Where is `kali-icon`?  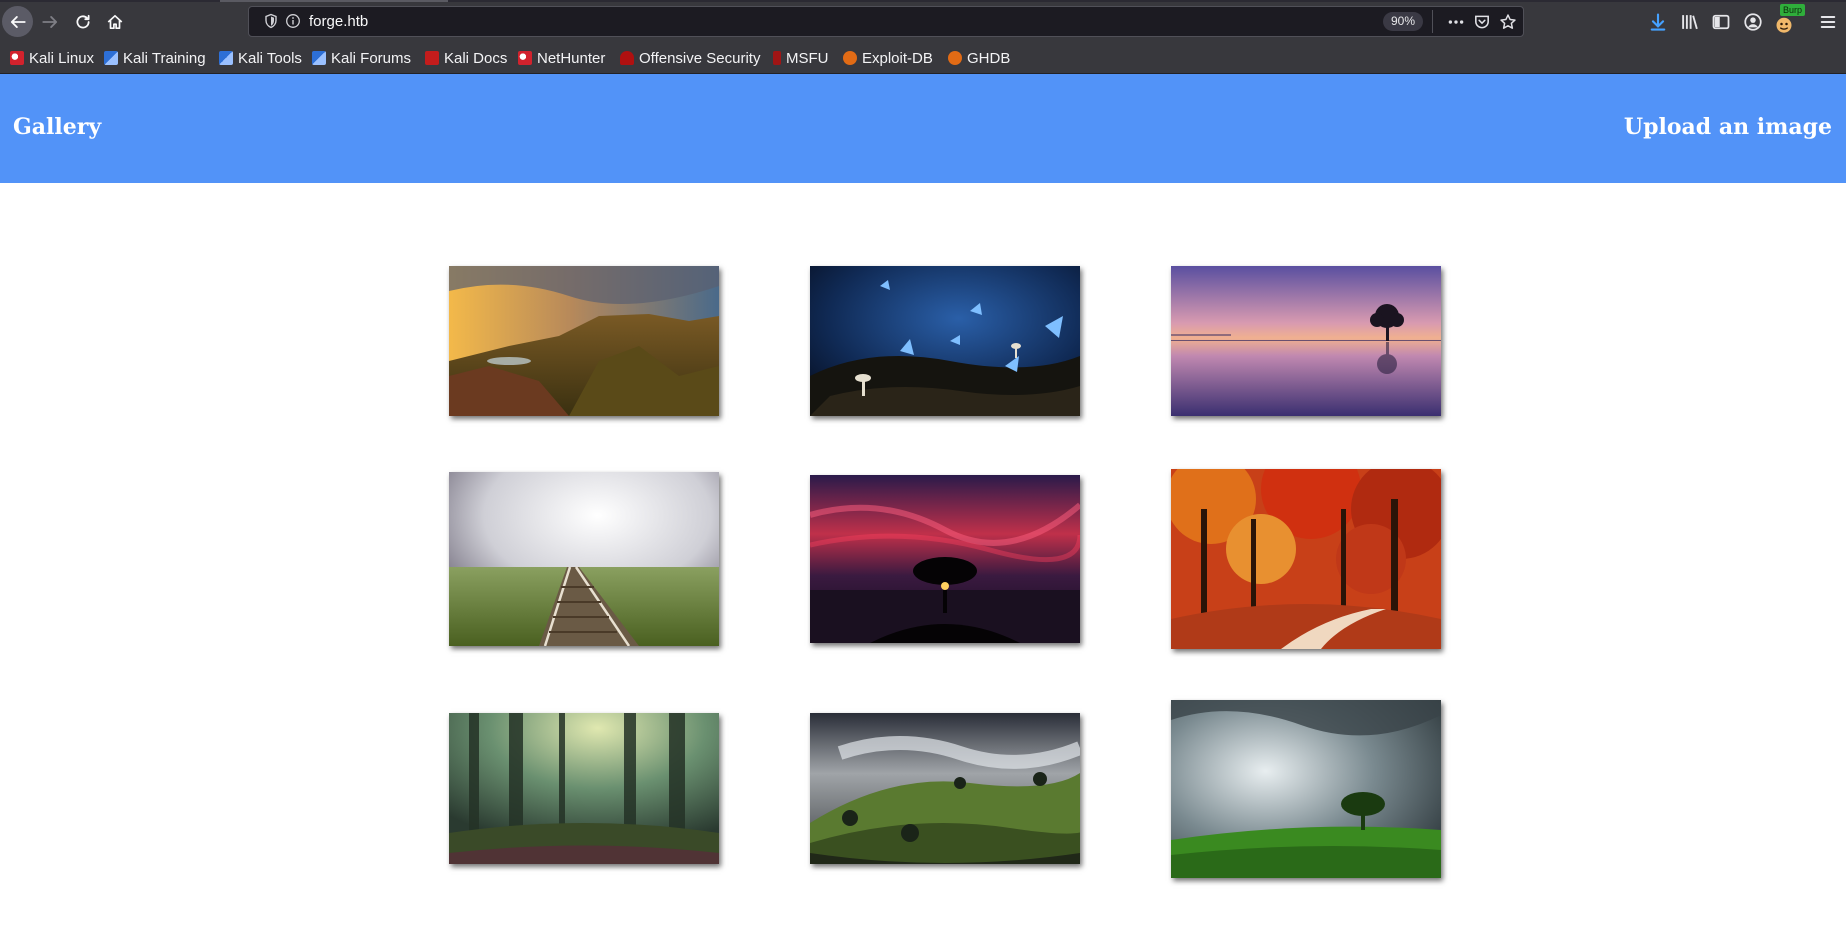
kali-icon is located at coordinates (17, 58).